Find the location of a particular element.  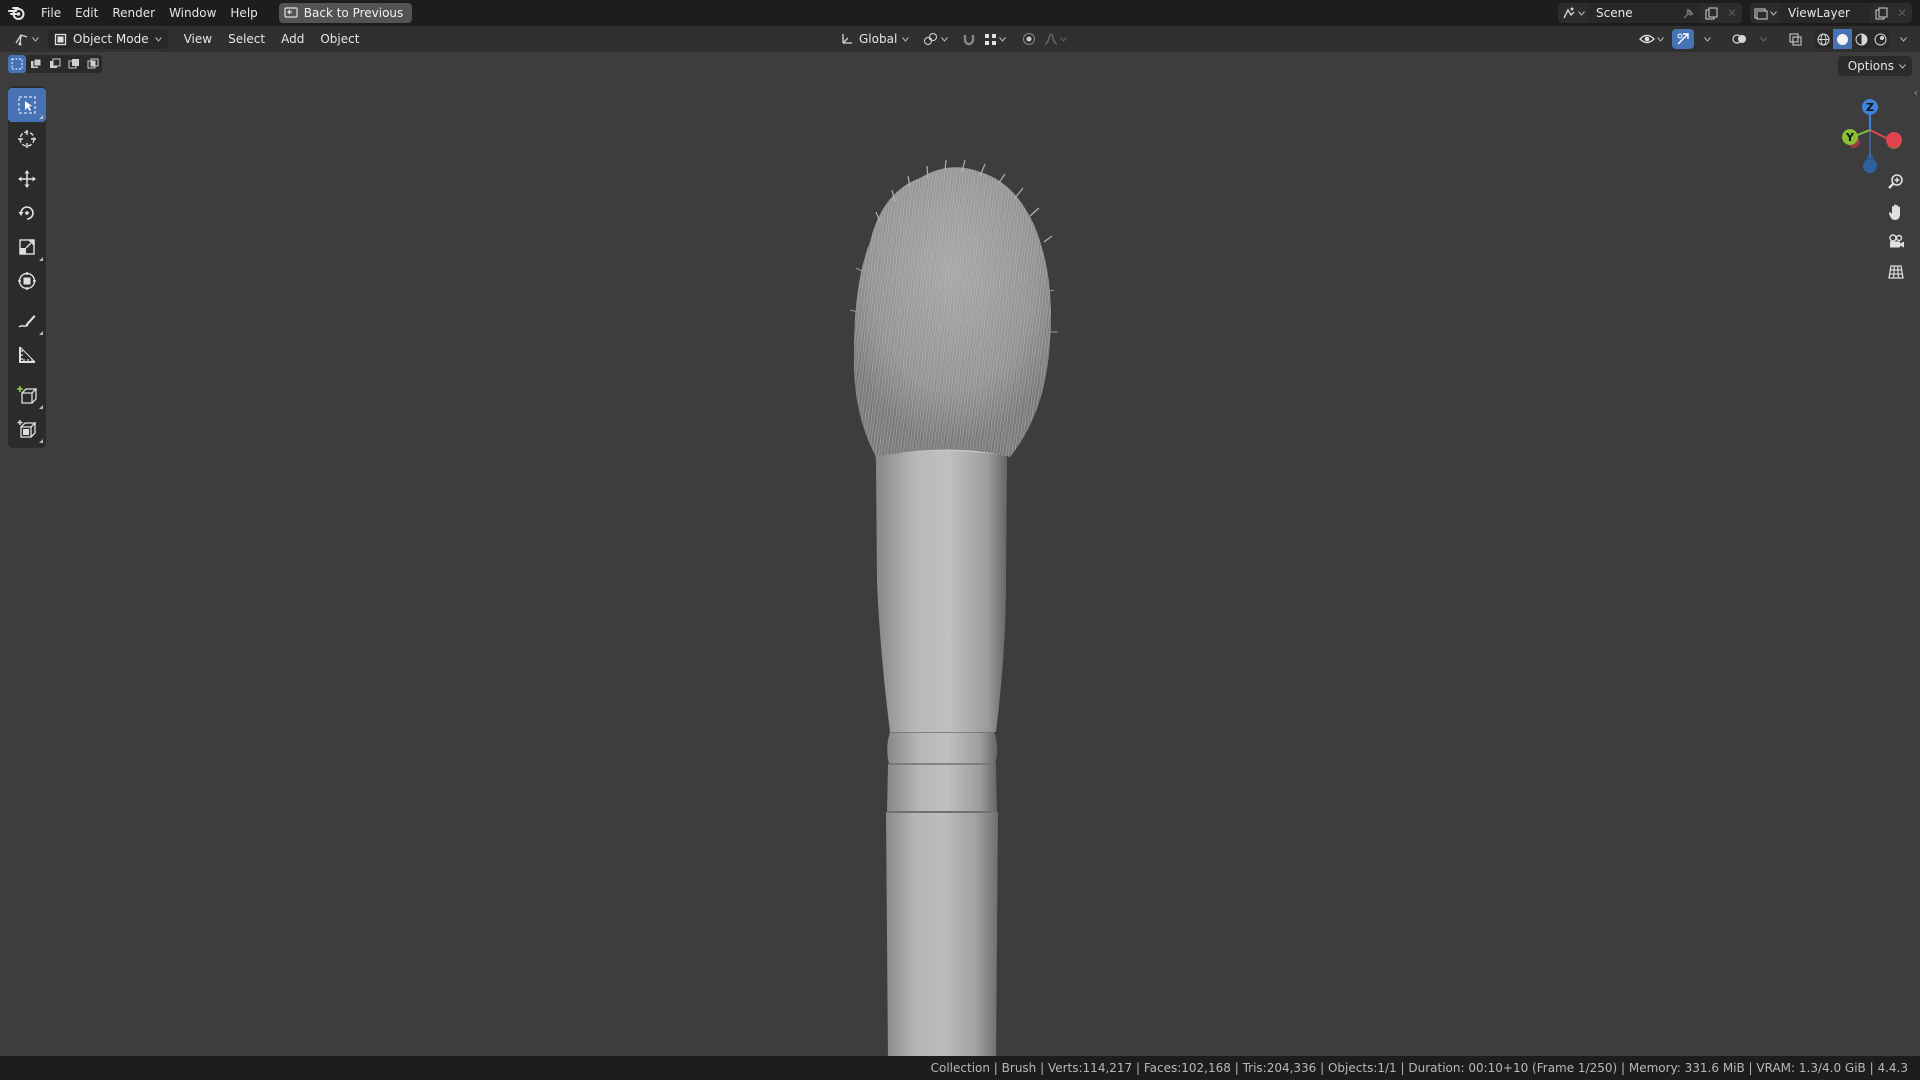

view-layer-selector: ViewLayer ✕ is located at coordinates (1831, 13).